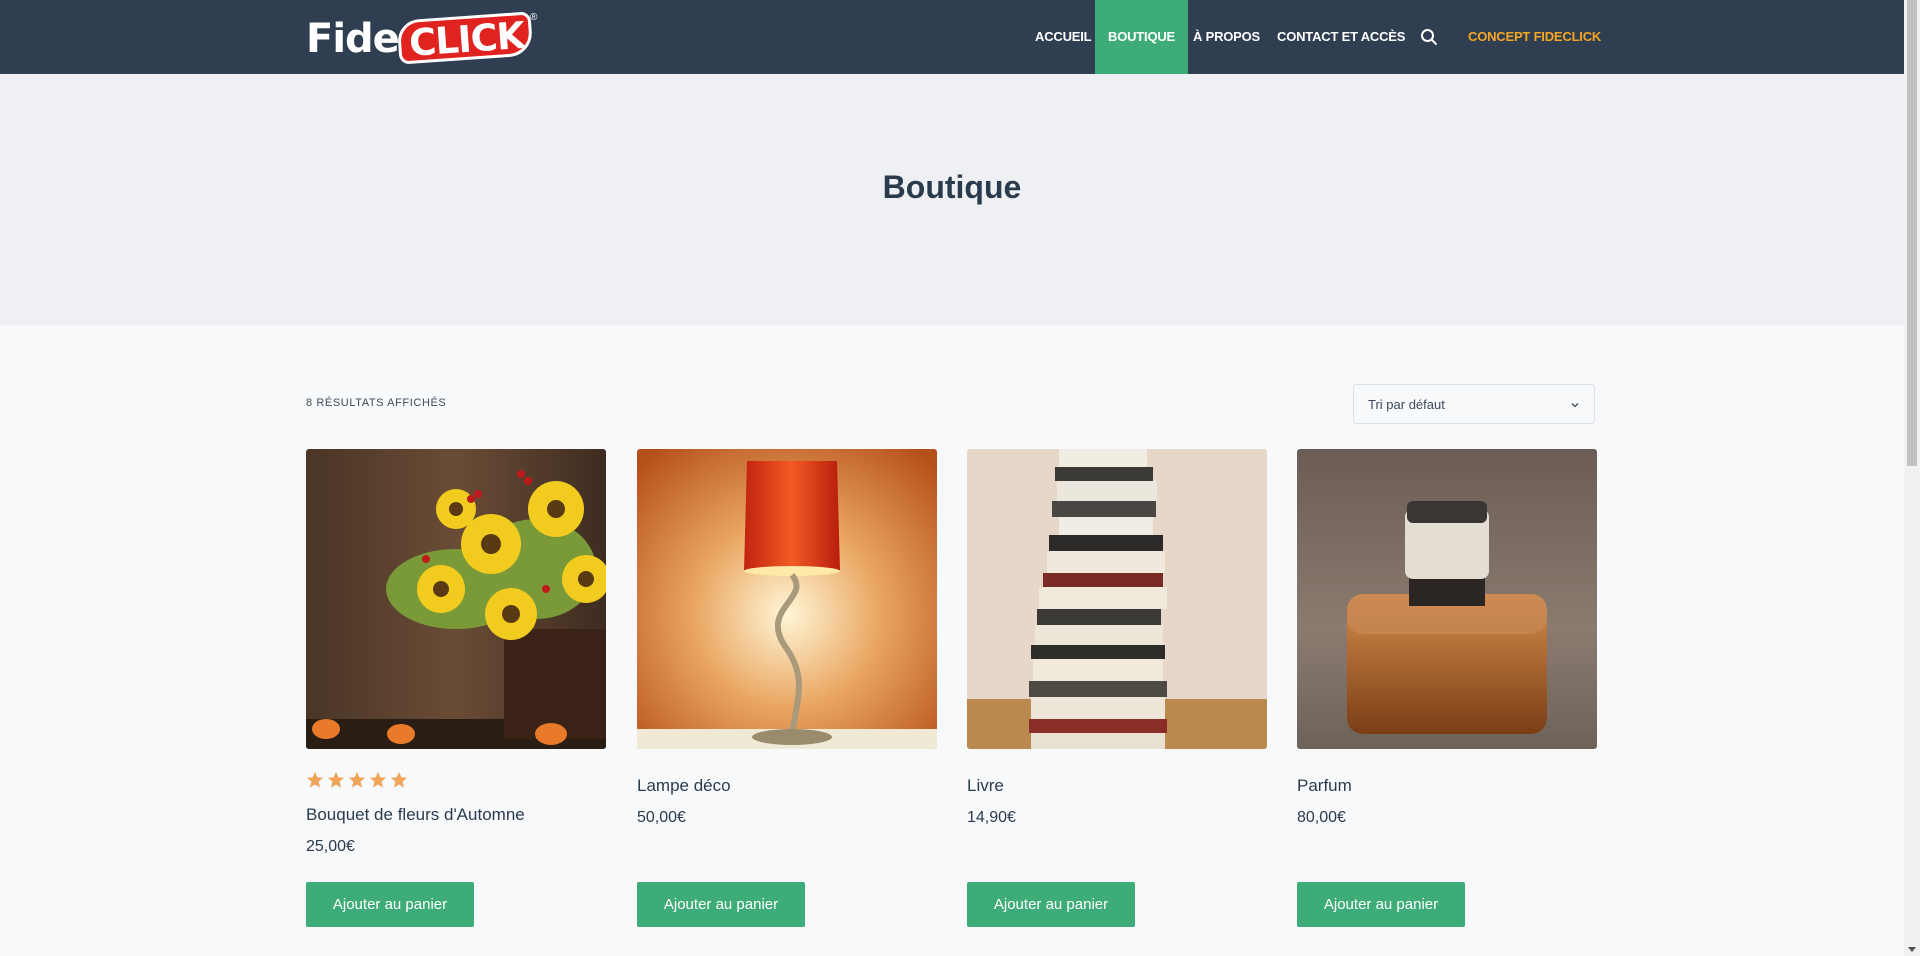  Describe the element at coordinates (415, 815) in the screenshot. I see `product-title: Bouquet de fleurs d'Automne` at that location.